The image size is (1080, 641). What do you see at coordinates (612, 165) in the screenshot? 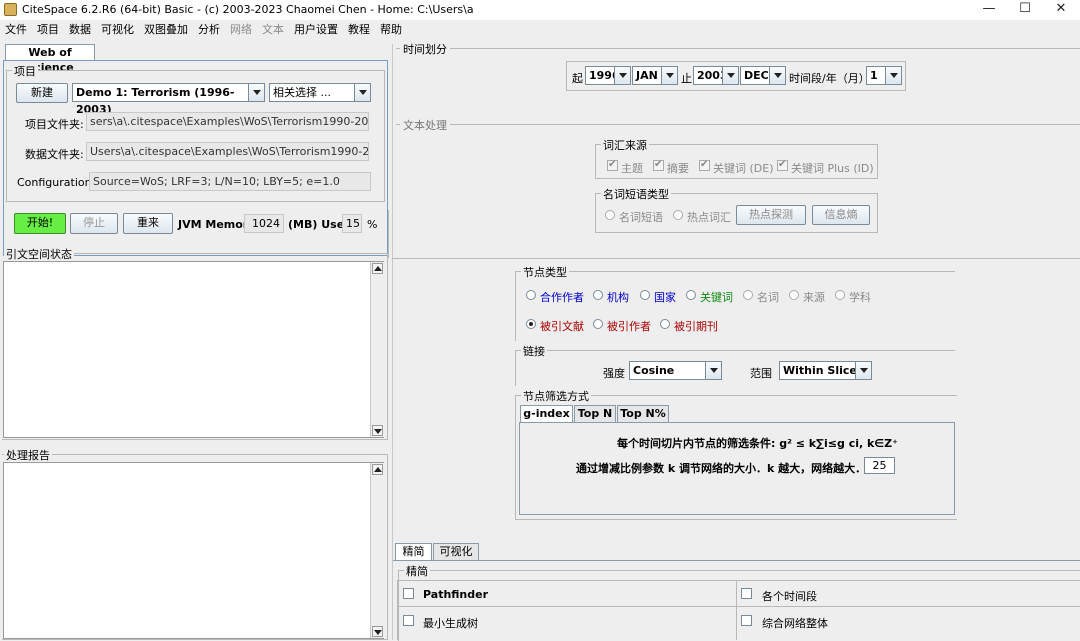
I see `source-topic-checkbox` at bounding box center [612, 165].